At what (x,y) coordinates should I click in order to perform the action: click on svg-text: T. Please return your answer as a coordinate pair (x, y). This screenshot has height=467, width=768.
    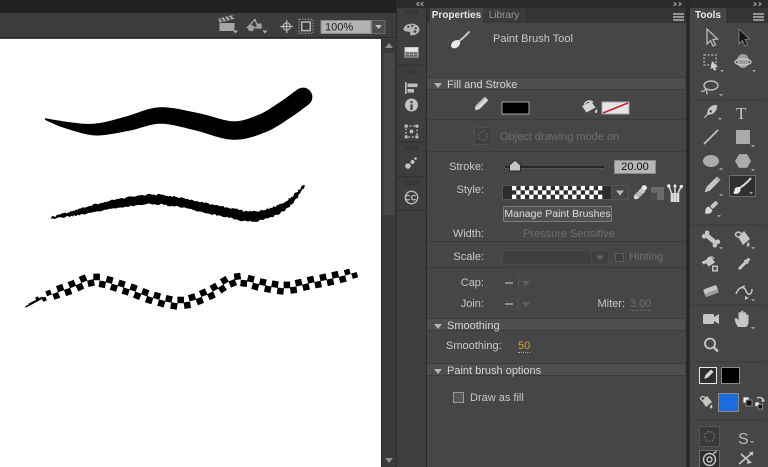
    Looking at the image, I should click on (741, 113).